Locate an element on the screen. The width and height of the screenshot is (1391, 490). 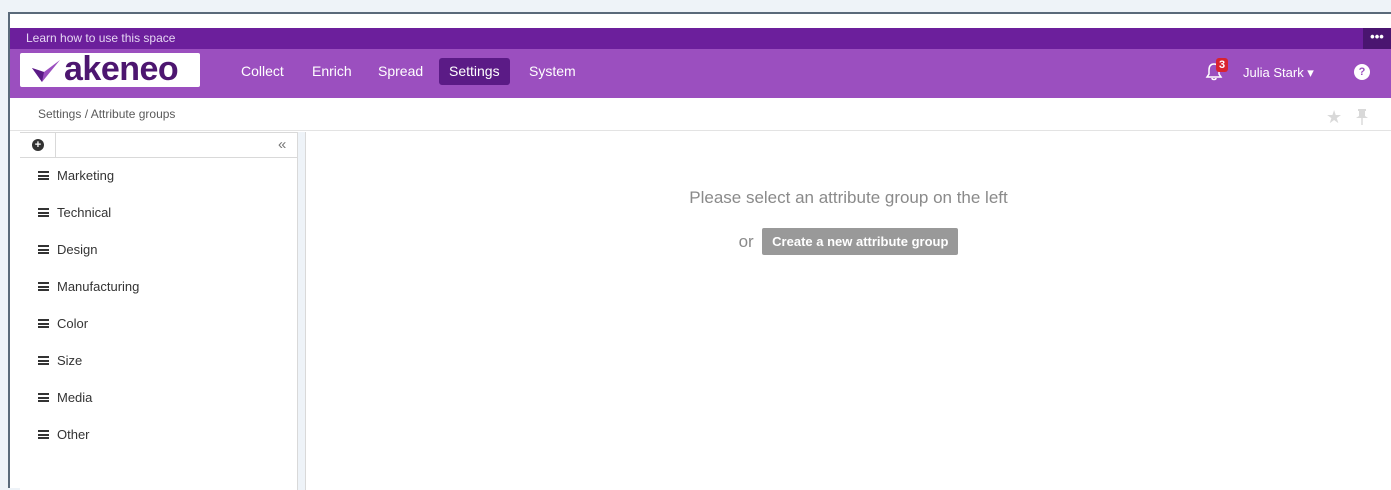
breadcrumb-bar: Settings / Attribute groups ★ is located at coordinates (700, 114).